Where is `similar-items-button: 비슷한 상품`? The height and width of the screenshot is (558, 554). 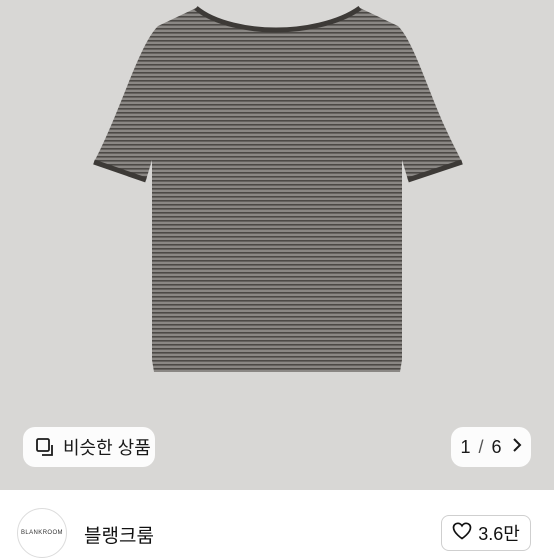
similar-items-button: 비슷한 상품 is located at coordinates (89, 447).